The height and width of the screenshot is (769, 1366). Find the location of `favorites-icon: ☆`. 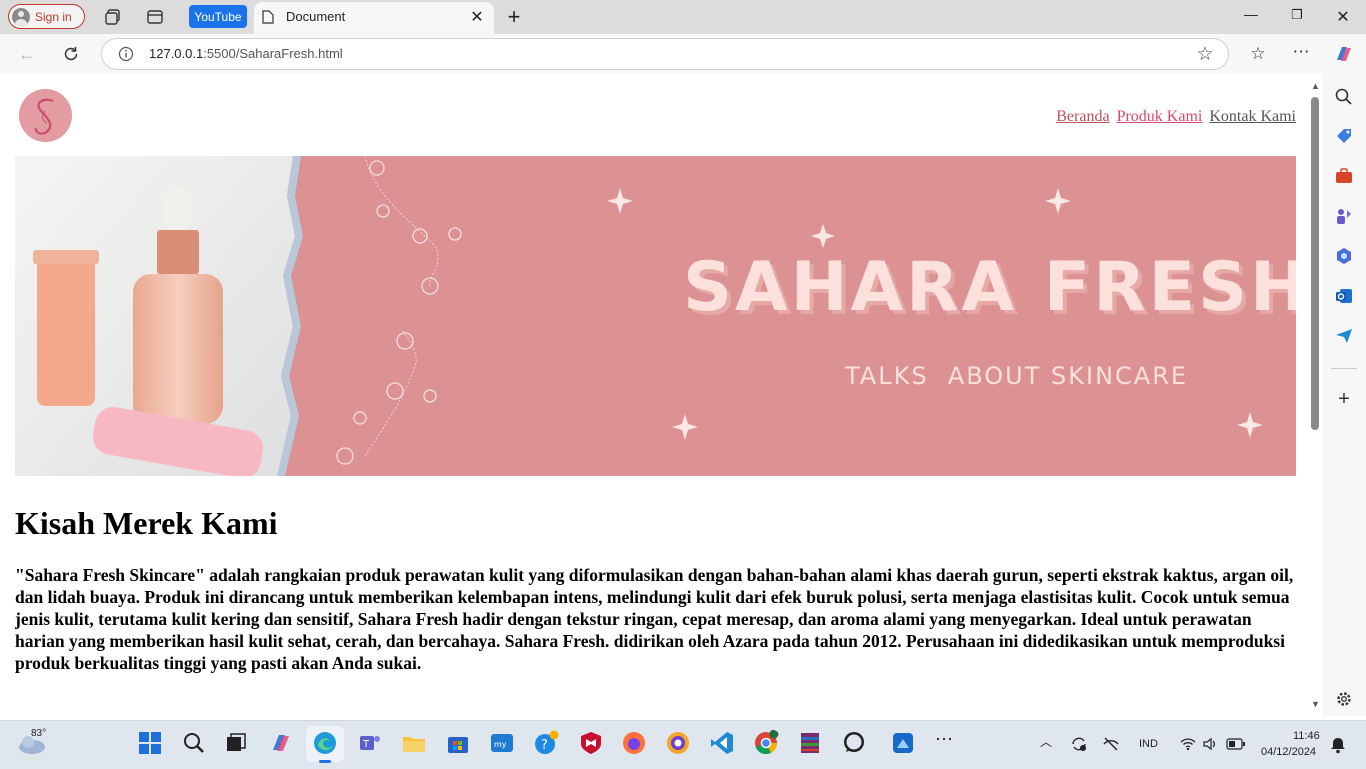

favorites-icon: ☆ is located at coordinates (1258, 54).